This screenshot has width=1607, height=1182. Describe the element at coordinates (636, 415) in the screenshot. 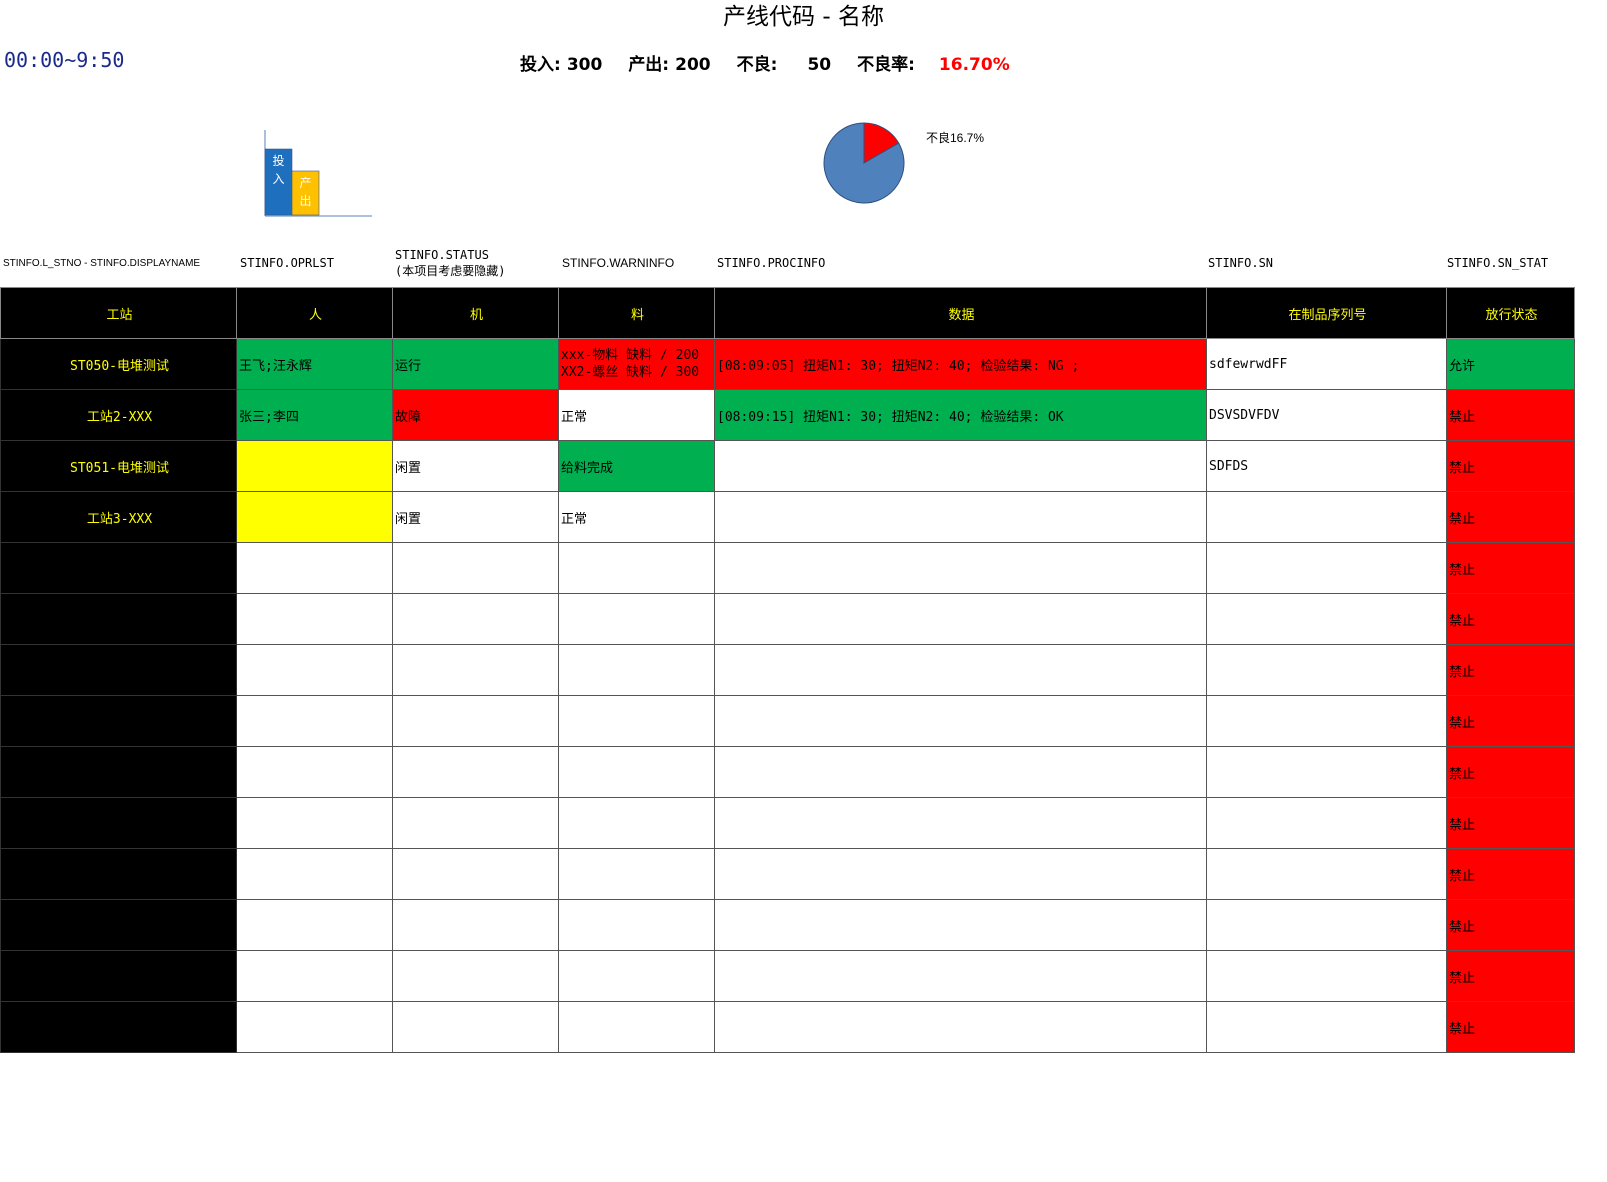

I see `material-cell: 正常` at that location.